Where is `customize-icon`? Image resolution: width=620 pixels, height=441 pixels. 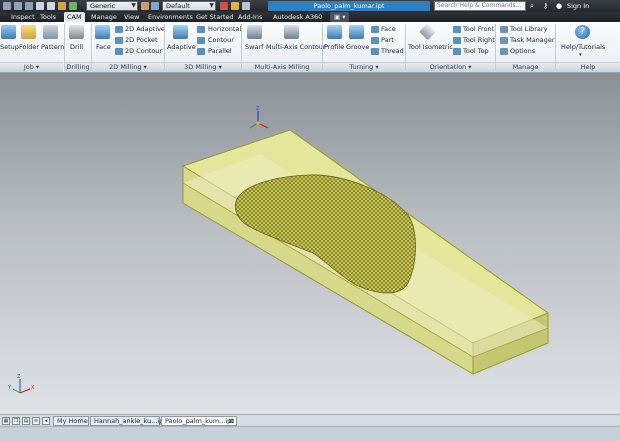 customize-icon is located at coordinates (246, 6).